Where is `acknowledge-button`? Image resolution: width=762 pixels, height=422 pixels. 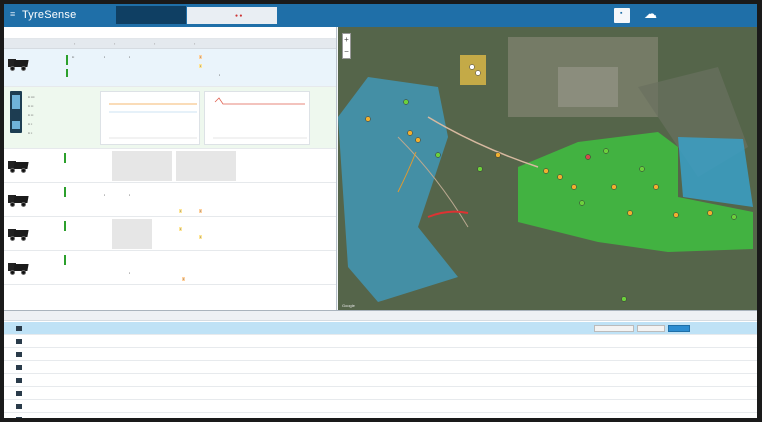 acknowledge-button is located at coordinates (614, 328).